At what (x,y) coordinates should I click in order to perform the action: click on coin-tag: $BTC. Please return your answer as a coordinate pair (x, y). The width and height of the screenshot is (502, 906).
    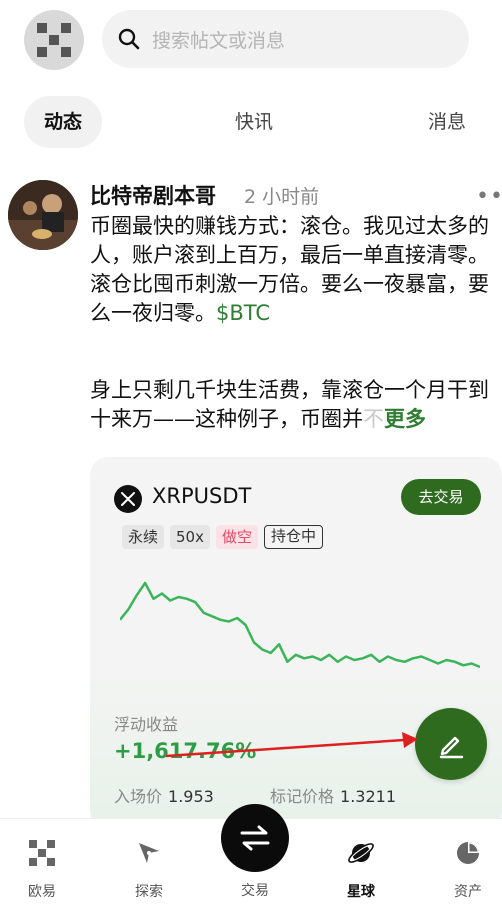
    Looking at the image, I should click on (243, 313).